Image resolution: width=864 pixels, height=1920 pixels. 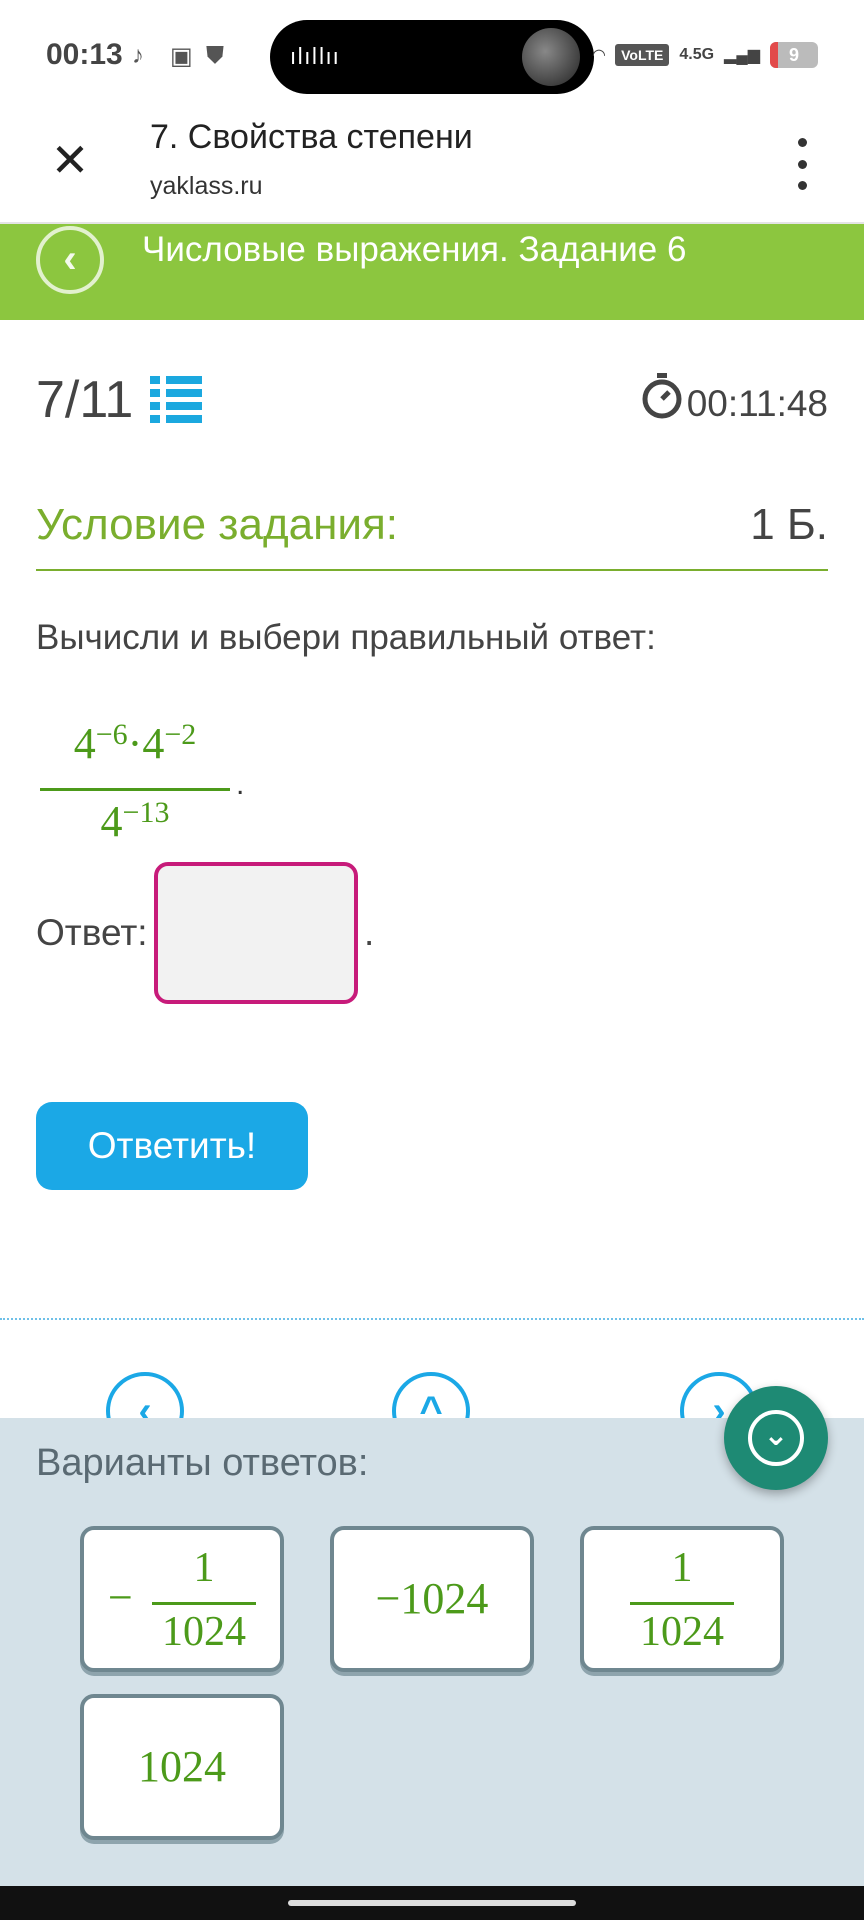 I want to click on wifi-icon: ◠, so click(x=599, y=55).